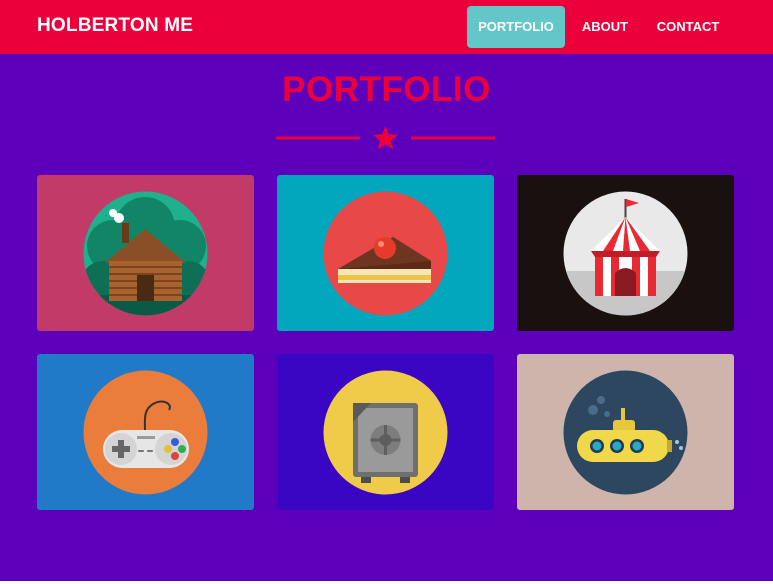 The width and height of the screenshot is (773, 584). I want to click on nav-about: ABOUT, so click(605, 27).